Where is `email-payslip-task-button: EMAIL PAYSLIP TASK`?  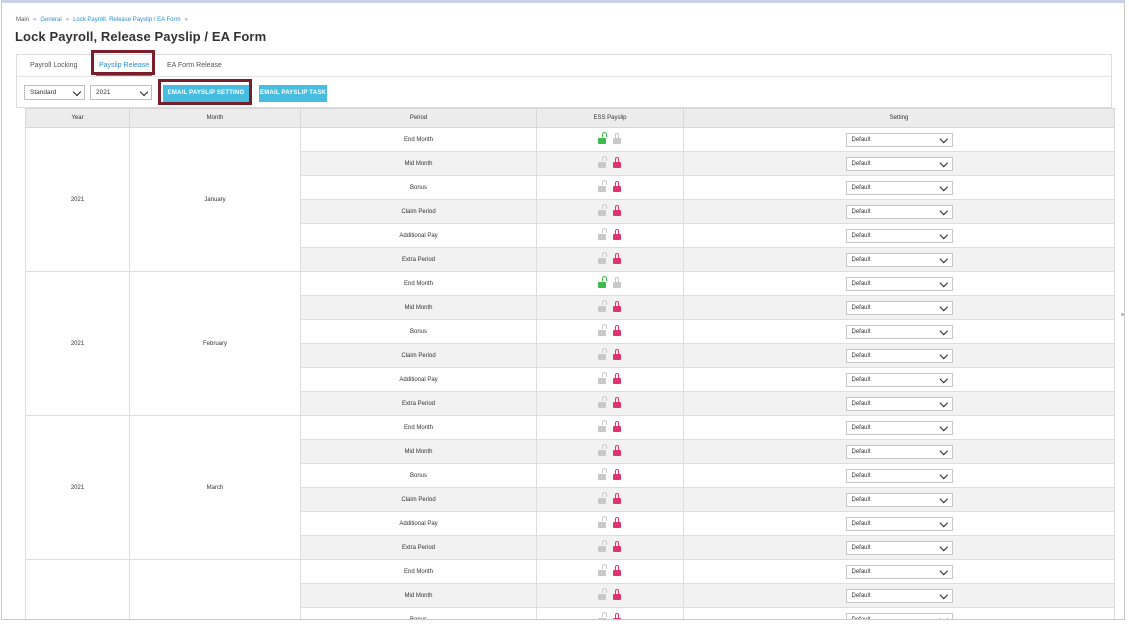
email-payslip-task-button: EMAIL PAYSLIP TASK is located at coordinates (293, 93).